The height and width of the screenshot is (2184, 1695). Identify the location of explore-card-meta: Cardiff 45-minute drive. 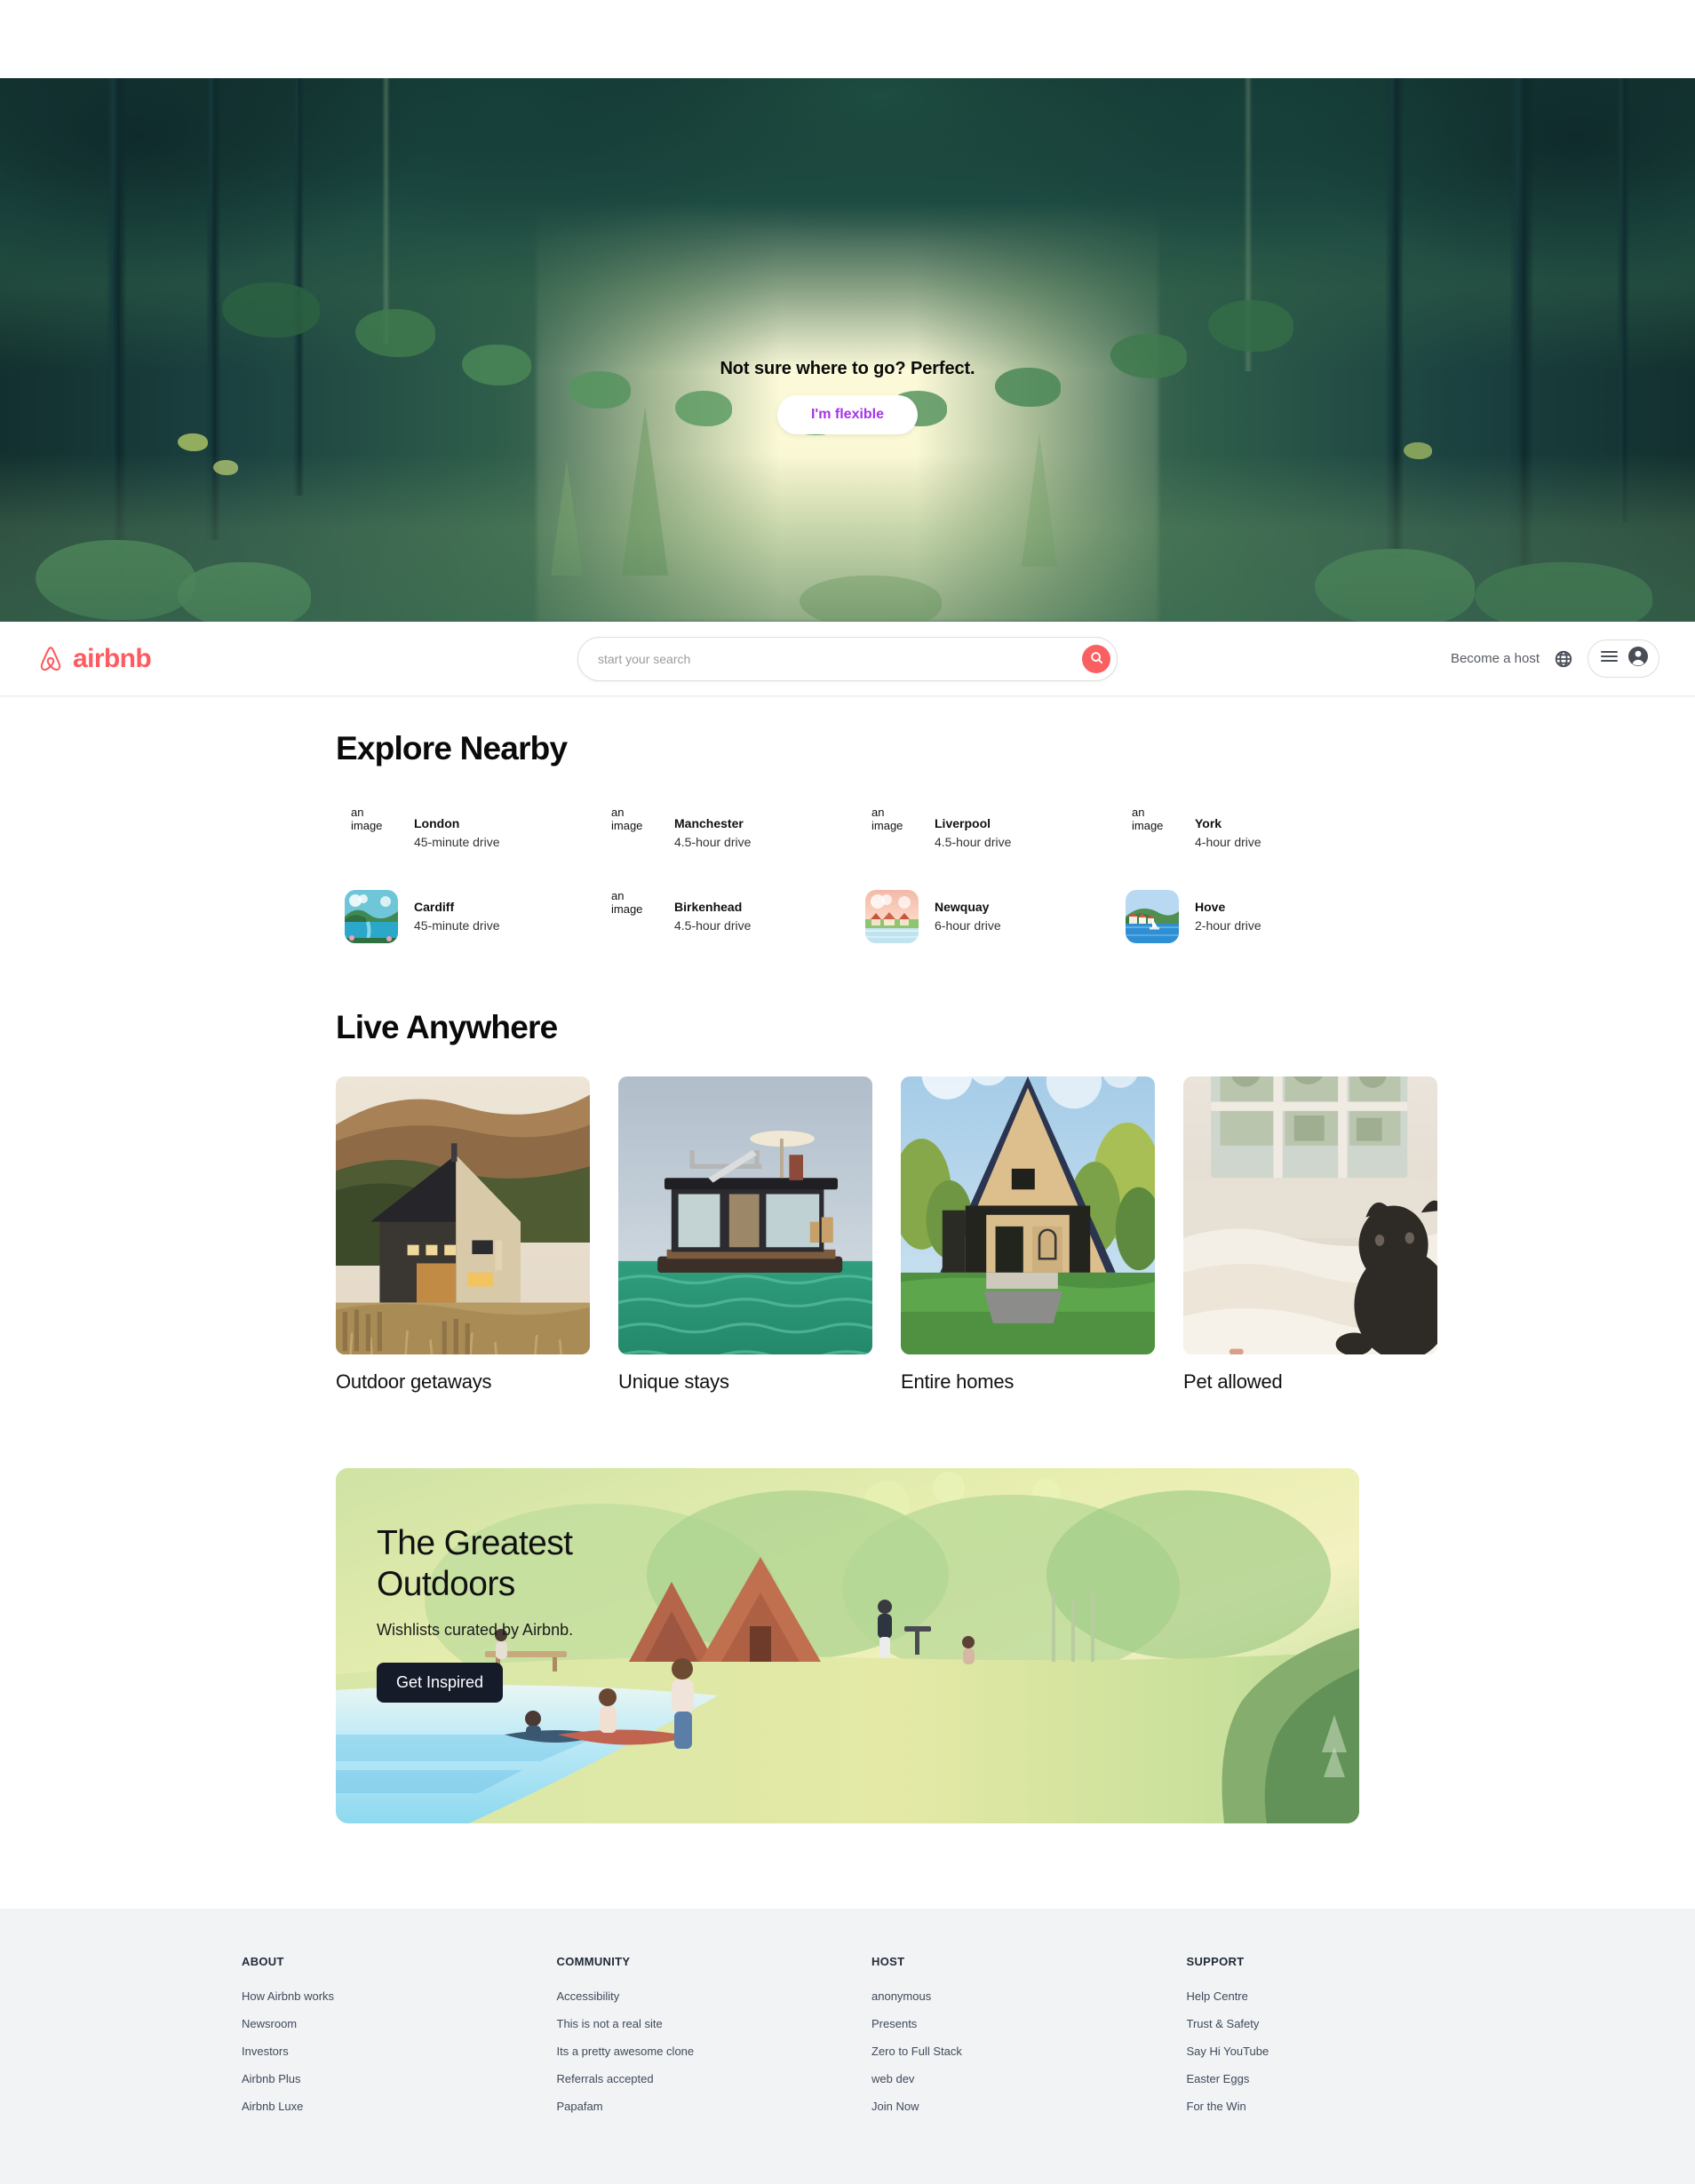
(457, 916).